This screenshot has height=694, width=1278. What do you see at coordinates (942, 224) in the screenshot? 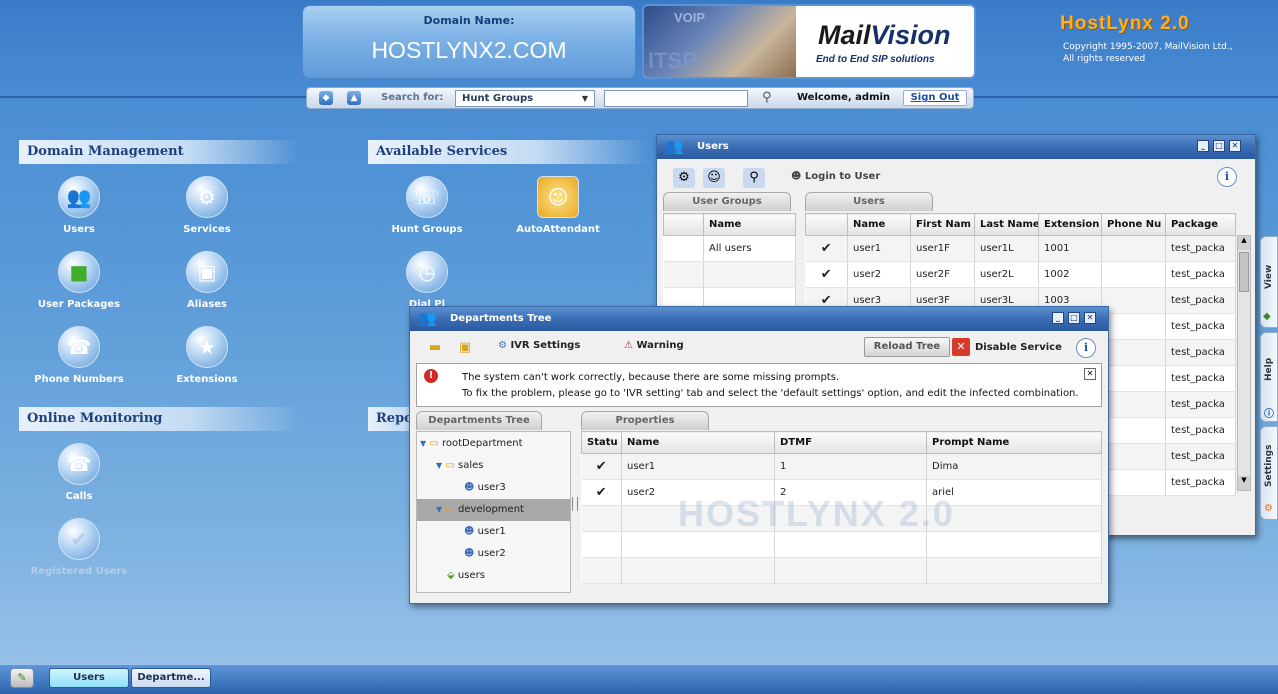
I see `users-col-first-name: First Nam` at bounding box center [942, 224].